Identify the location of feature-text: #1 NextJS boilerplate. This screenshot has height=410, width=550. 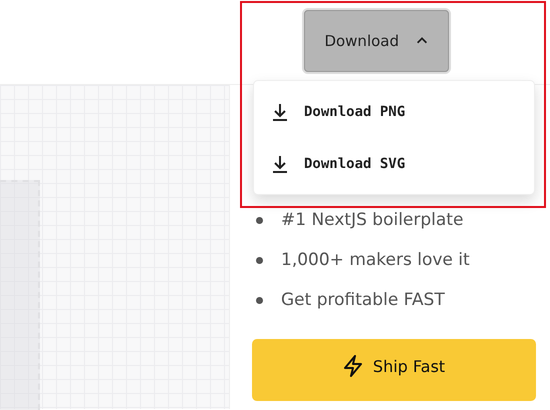
(372, 220).